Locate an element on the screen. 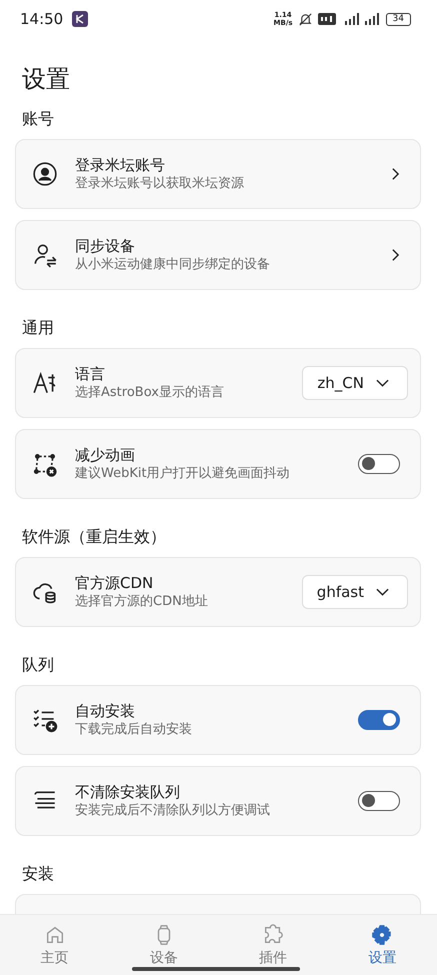  status-time: 14:50 is located at coordinates (42, 19).